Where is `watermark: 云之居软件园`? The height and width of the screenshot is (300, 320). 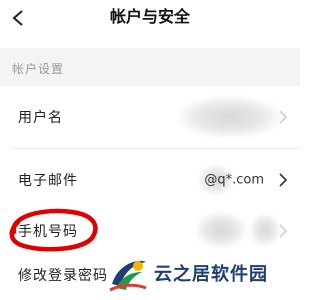 watermark: 云之居软件园 is located at coordinates (203, 273).